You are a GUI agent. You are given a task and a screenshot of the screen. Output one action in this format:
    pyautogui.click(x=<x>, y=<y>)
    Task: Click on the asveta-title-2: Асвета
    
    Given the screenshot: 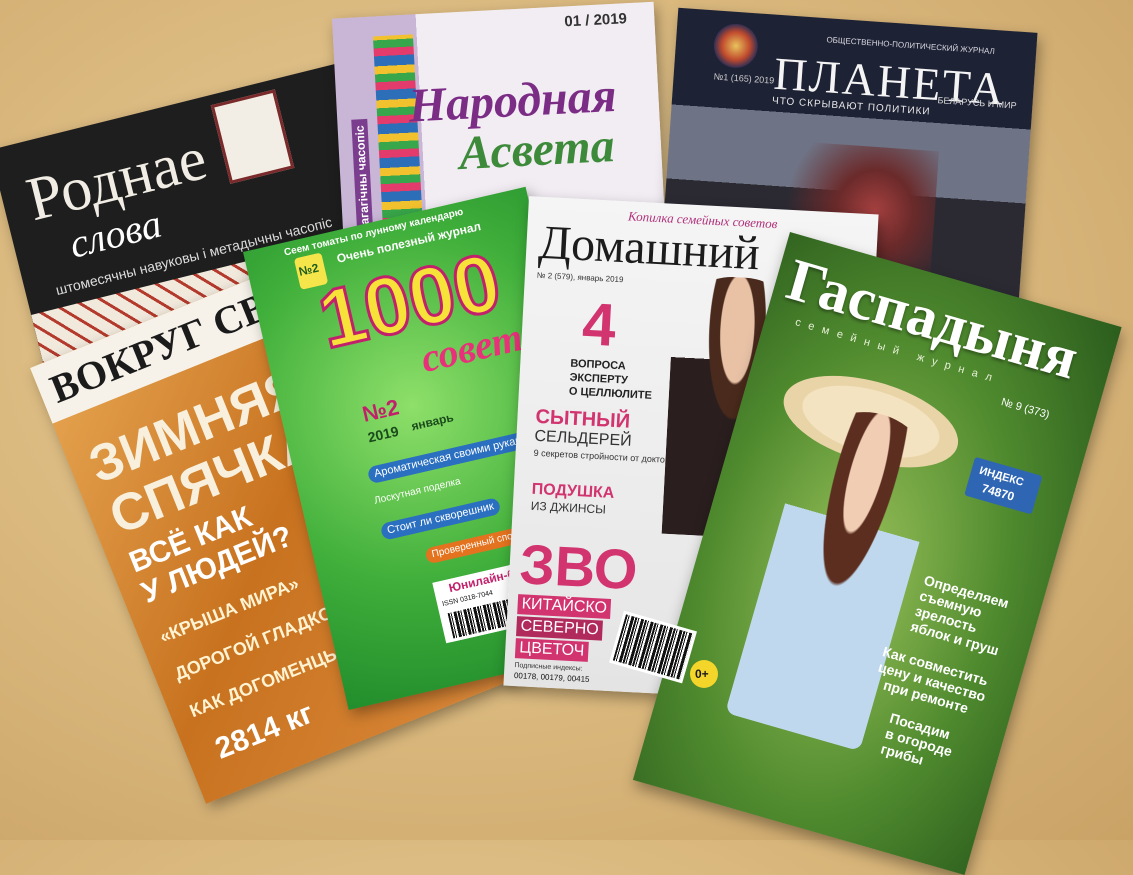 What is the action you would take?
    pyautogui.click(x=536, y=150)
    